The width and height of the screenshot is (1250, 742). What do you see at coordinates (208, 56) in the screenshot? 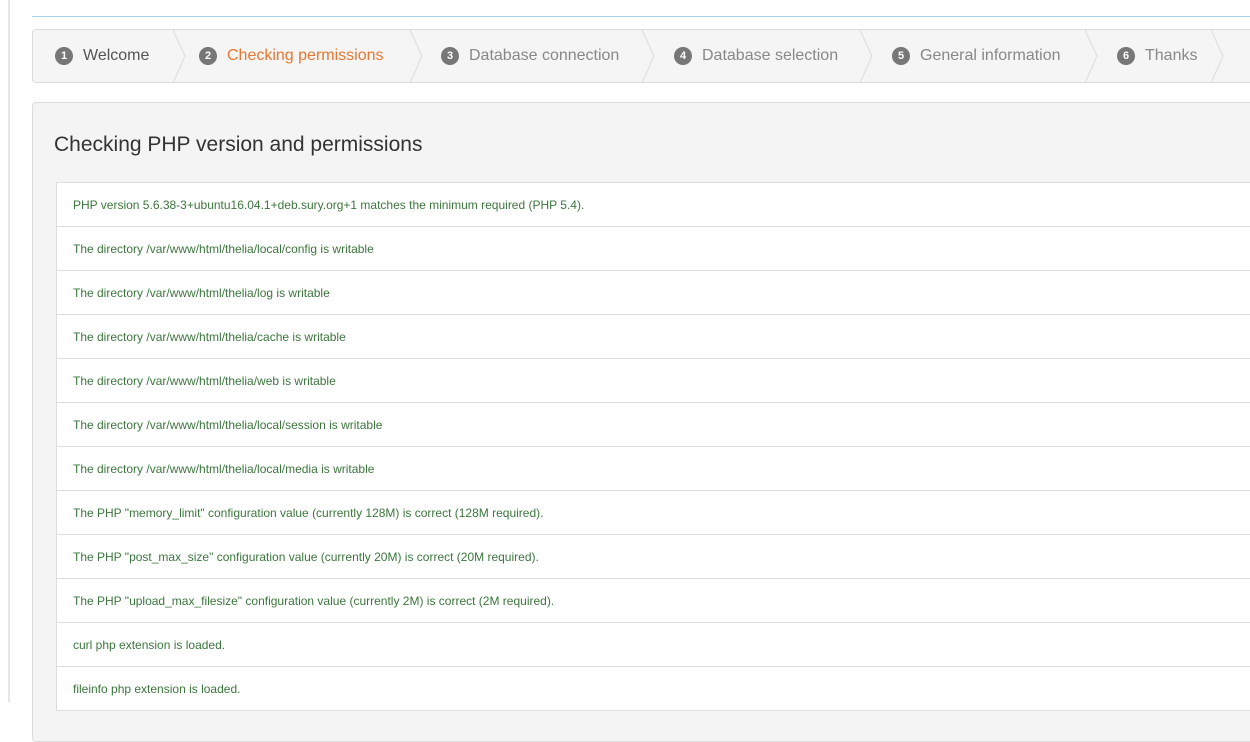
I see `step-number-badge: 2` at bounding box center [208, 56].